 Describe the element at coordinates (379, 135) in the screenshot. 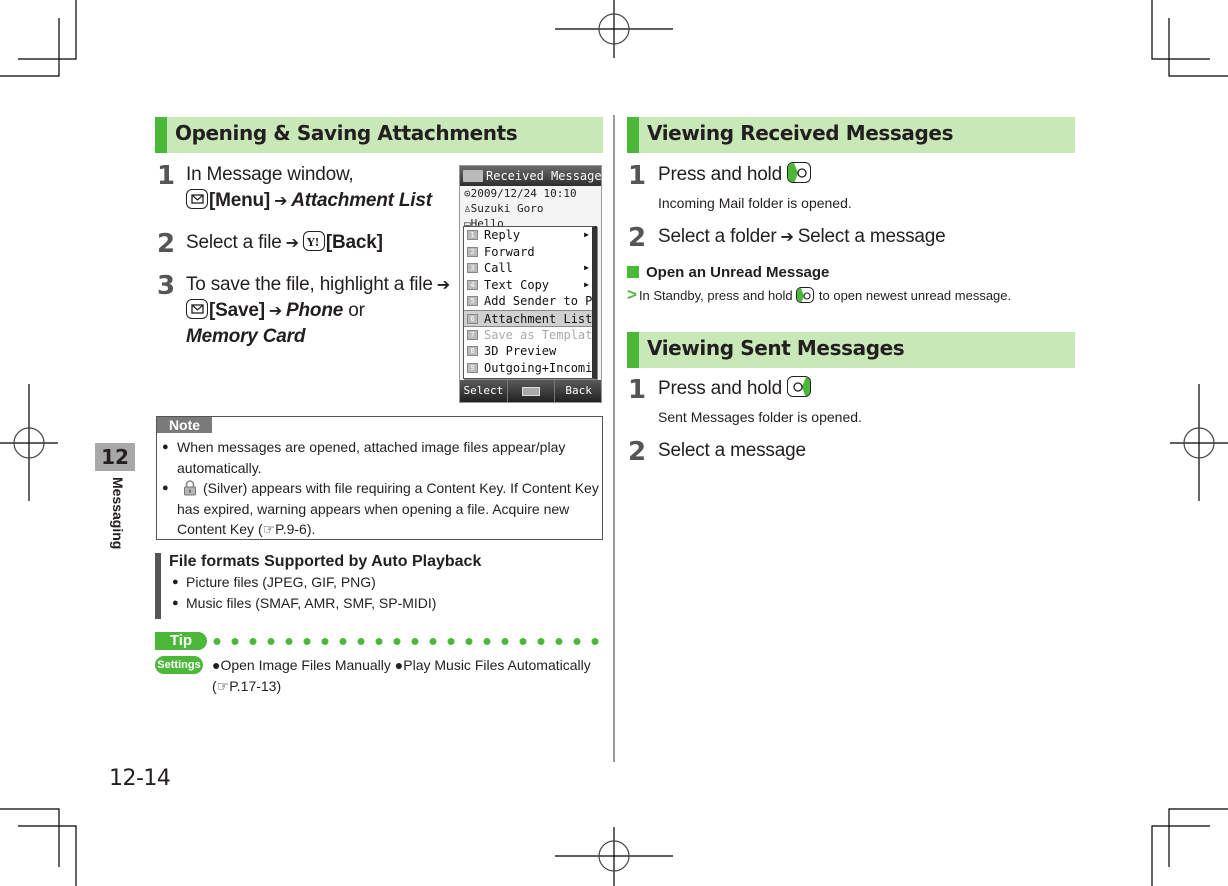

I see `section-header-attachments: Opening & Saving Attachments` at that location.